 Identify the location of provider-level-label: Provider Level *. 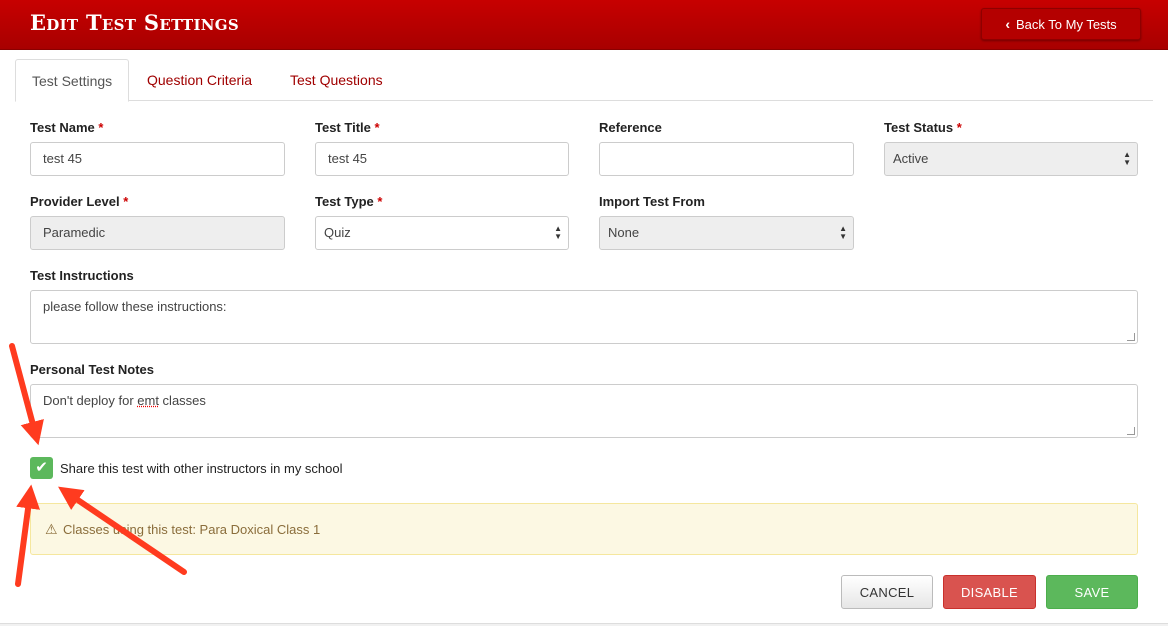
(79, 201).